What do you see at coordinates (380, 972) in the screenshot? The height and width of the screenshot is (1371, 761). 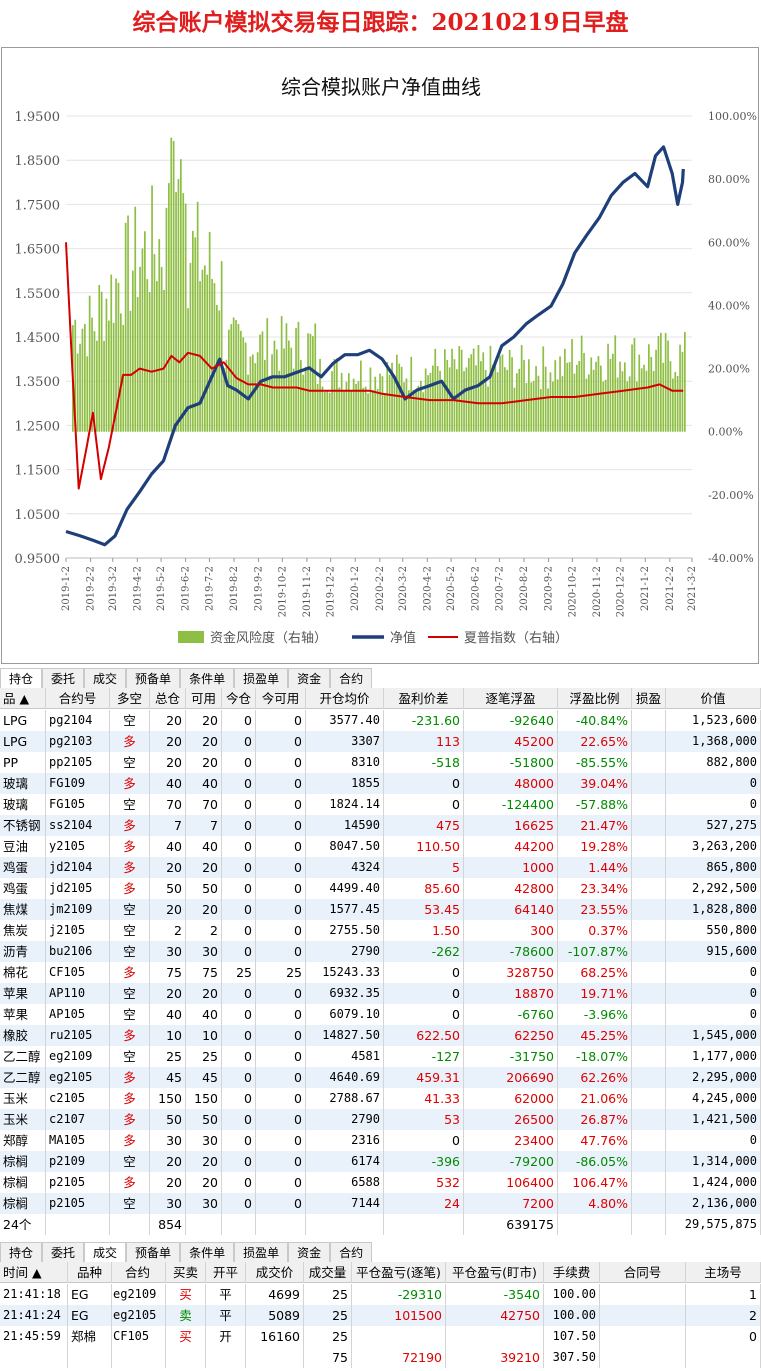 I see `position-row: 棉花 CF105 多 75 75 25 25 15243.33 0 328750 68.25% 0` at bounding box center [380, 972].